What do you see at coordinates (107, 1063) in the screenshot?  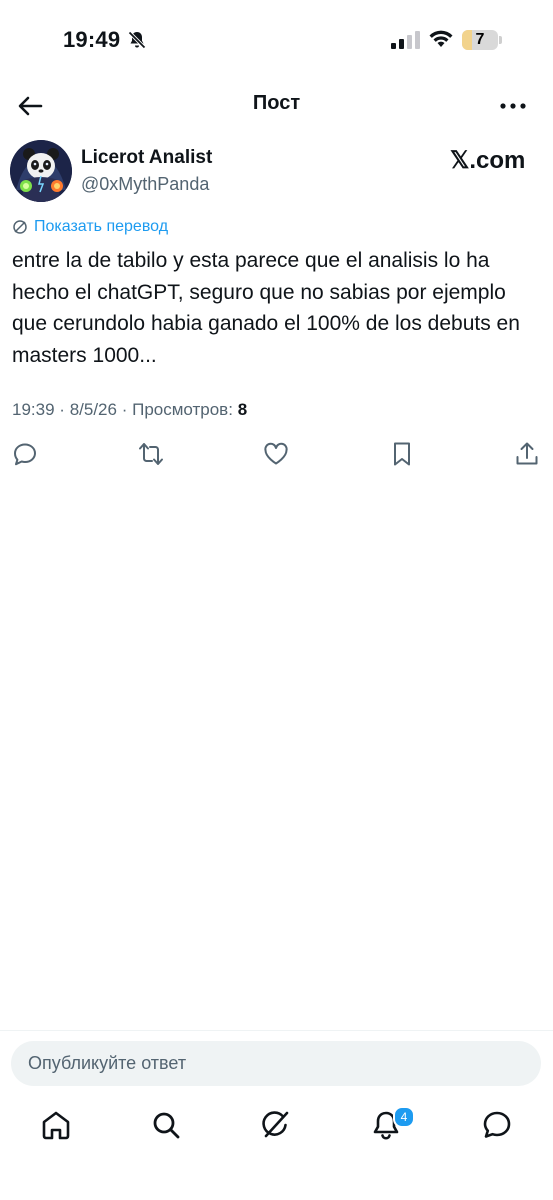 I see `reply-placeholder: Опубликуйте ответ` at bounding box center [107, 1063].